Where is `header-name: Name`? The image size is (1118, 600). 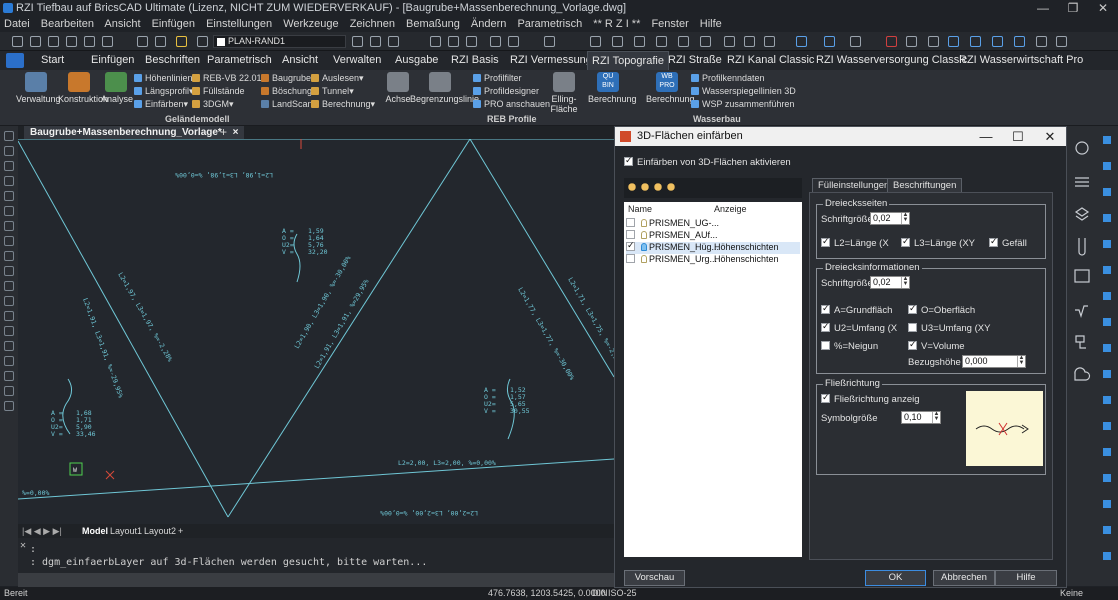 header-name: Name is located at coordinates (640, 209).